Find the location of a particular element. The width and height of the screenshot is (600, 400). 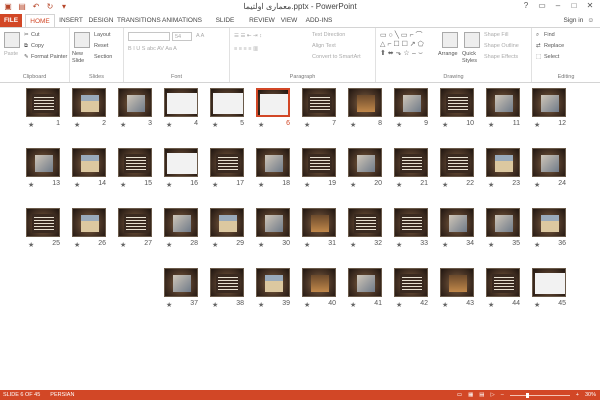

slide-thumbnail-slot: ★ 24 is located at coordinates (557, 171).